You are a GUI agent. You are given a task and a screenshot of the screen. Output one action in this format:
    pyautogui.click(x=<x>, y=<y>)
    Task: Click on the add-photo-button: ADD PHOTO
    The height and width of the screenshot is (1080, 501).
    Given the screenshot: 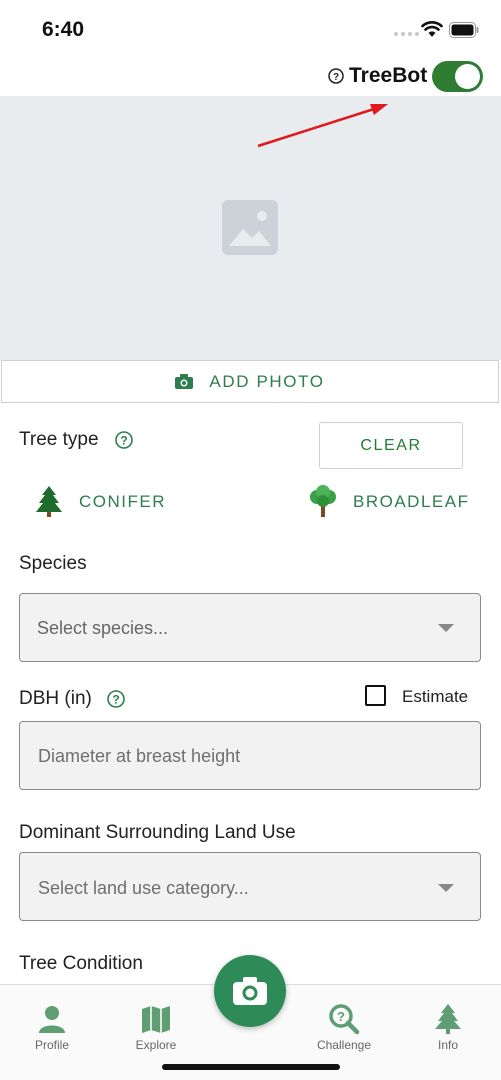 What is the action you would take?
    pyautogui.click(x=250, y=381)
    